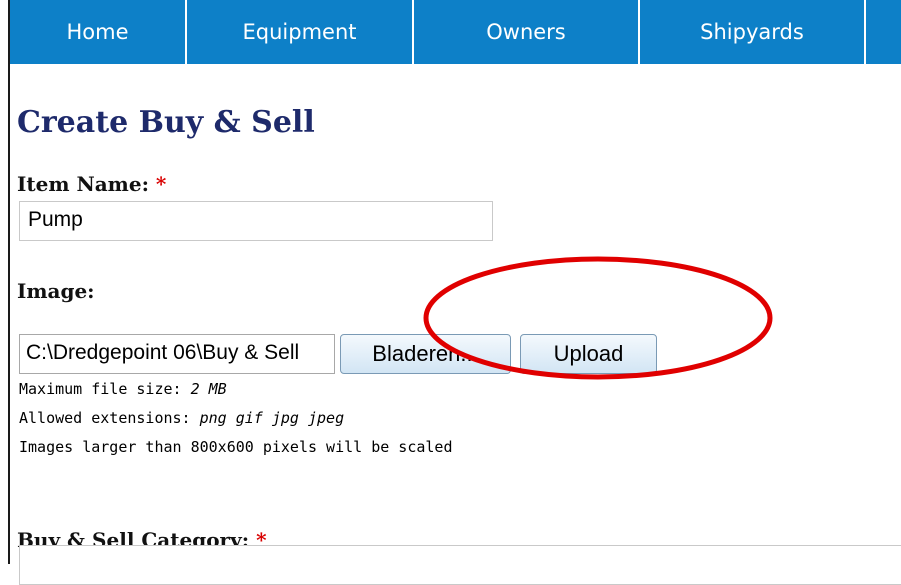  Describe the element at coordinates (208, 389) in the screenshot. I see `max-file-size-value: 2 MB` at that location.